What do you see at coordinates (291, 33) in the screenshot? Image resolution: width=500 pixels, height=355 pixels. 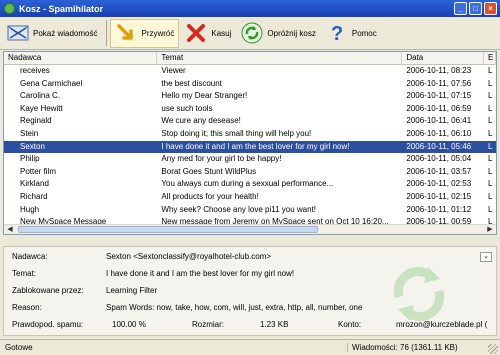 I see `empty-trash-label: Opróżnij kosz` at bounding box center [291, 33].